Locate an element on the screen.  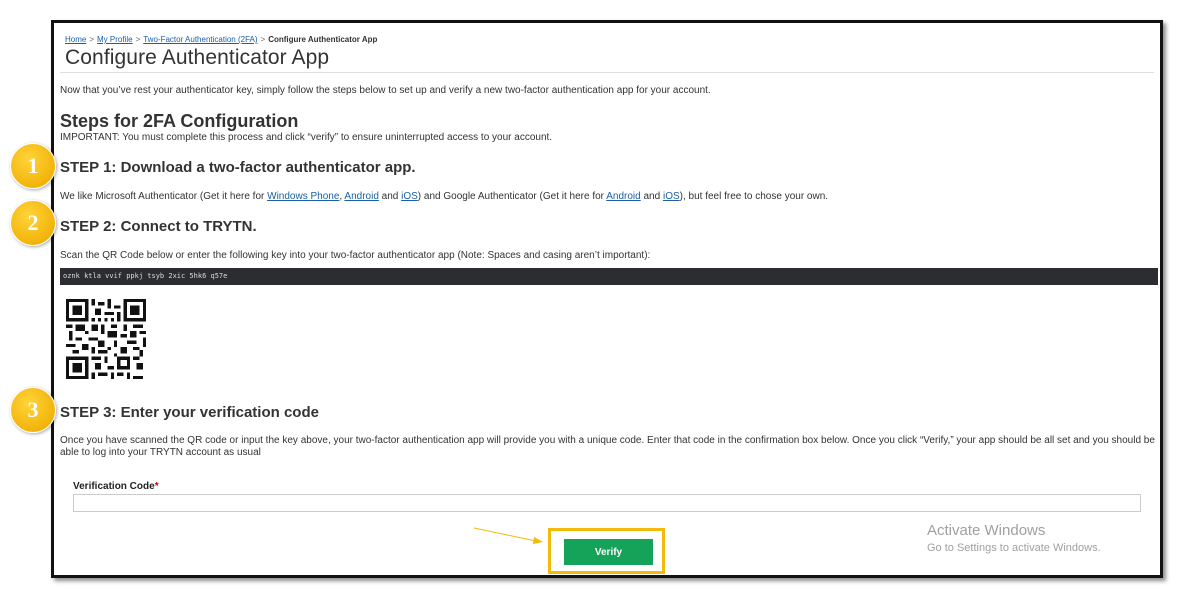
verification-code-label: Verification Code* is located at coordinates (116, 486).